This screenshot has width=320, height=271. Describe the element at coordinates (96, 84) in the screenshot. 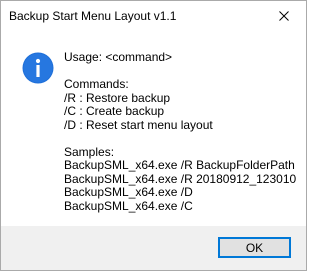

I see `commands-heading: Commands:` at that location.